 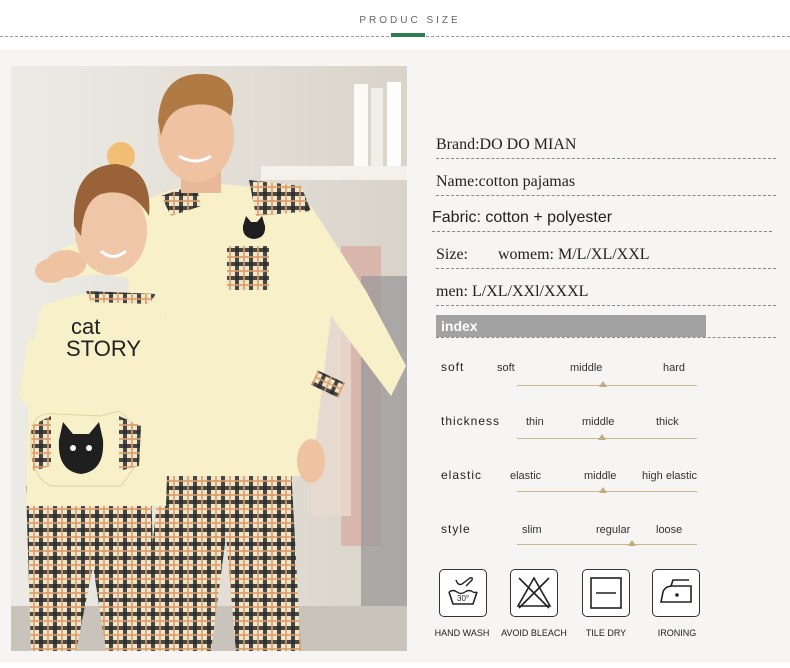 I want to click on index-option: elastic, so click(x=526, y=476).